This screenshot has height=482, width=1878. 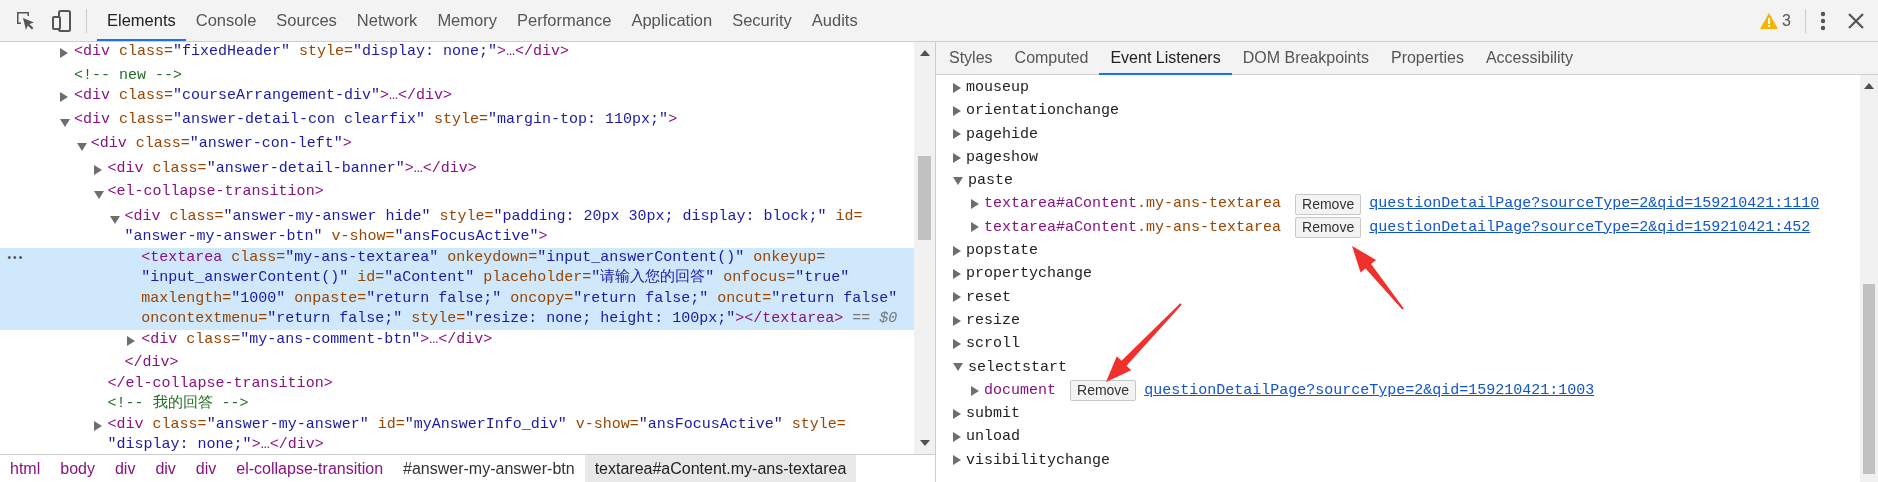 What do you see at coordinates (322, 52) in the screenshot?
I see `code-line: <div class="fixedHeader" style="display: none;">…</div>` at bounding box center [322, 52].